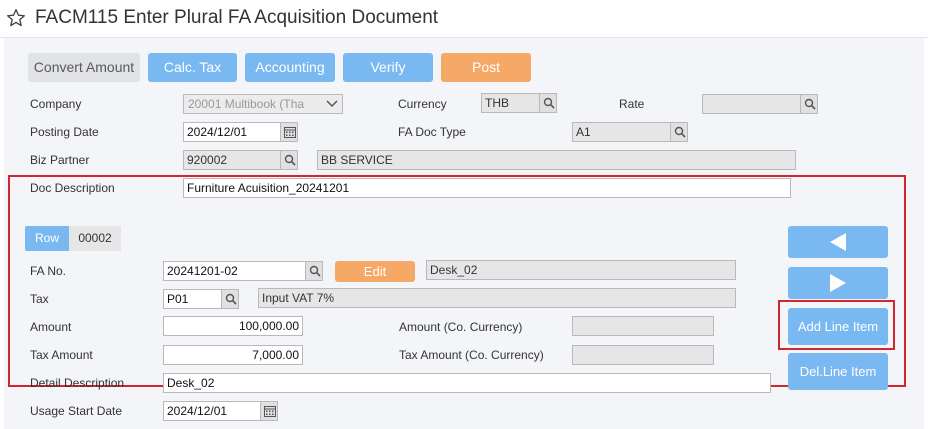 This screenshot has width=928, height=429. What do you see at coordinates (643, 355) in the screenshot?
I see `tax-amount-co-currency-field` at bounding box center [643, 355].